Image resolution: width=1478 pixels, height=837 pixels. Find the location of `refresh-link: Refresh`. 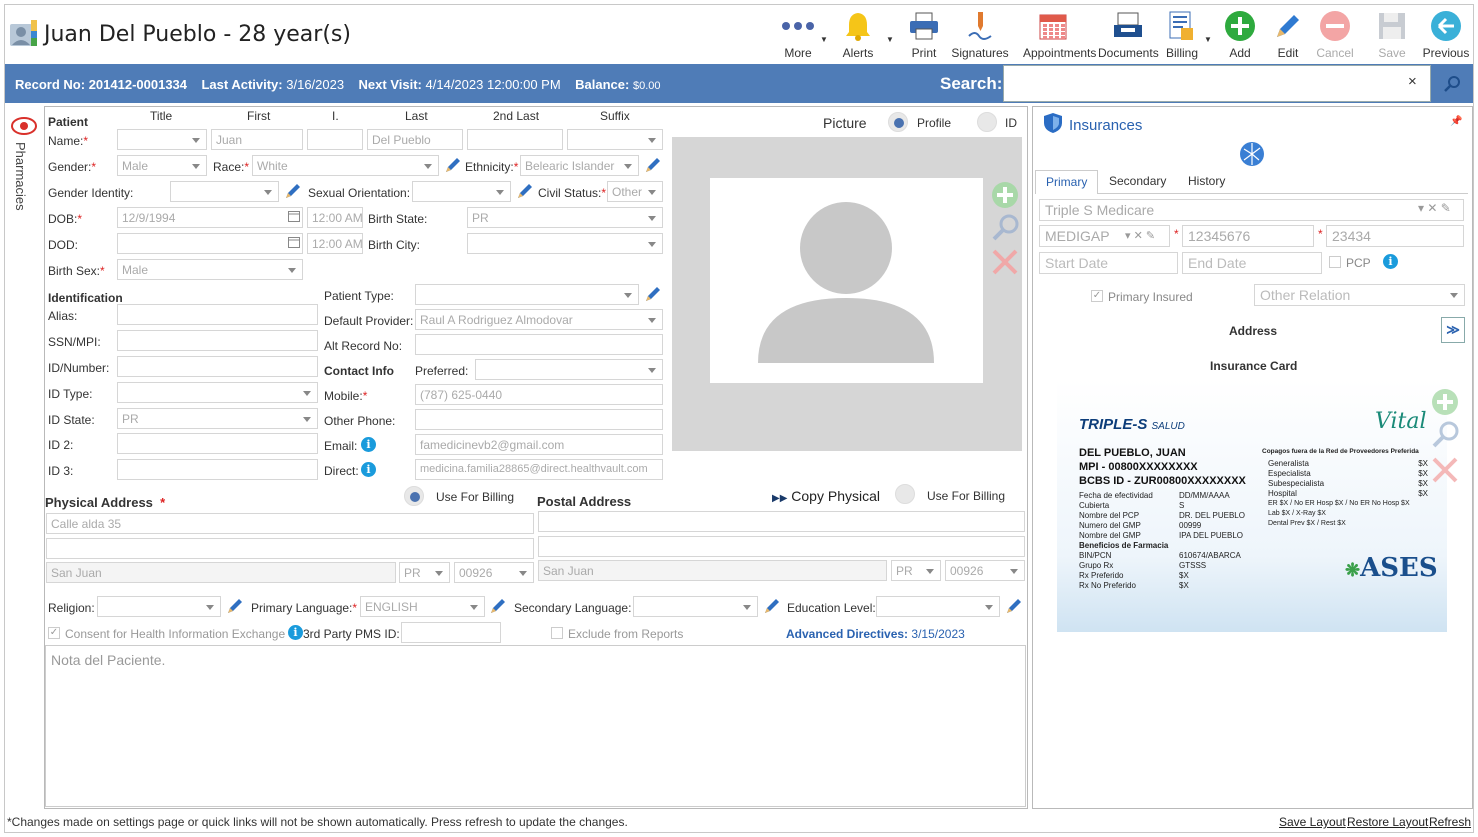

refresh-link: Refresh is located at coordinates (1450, 822).